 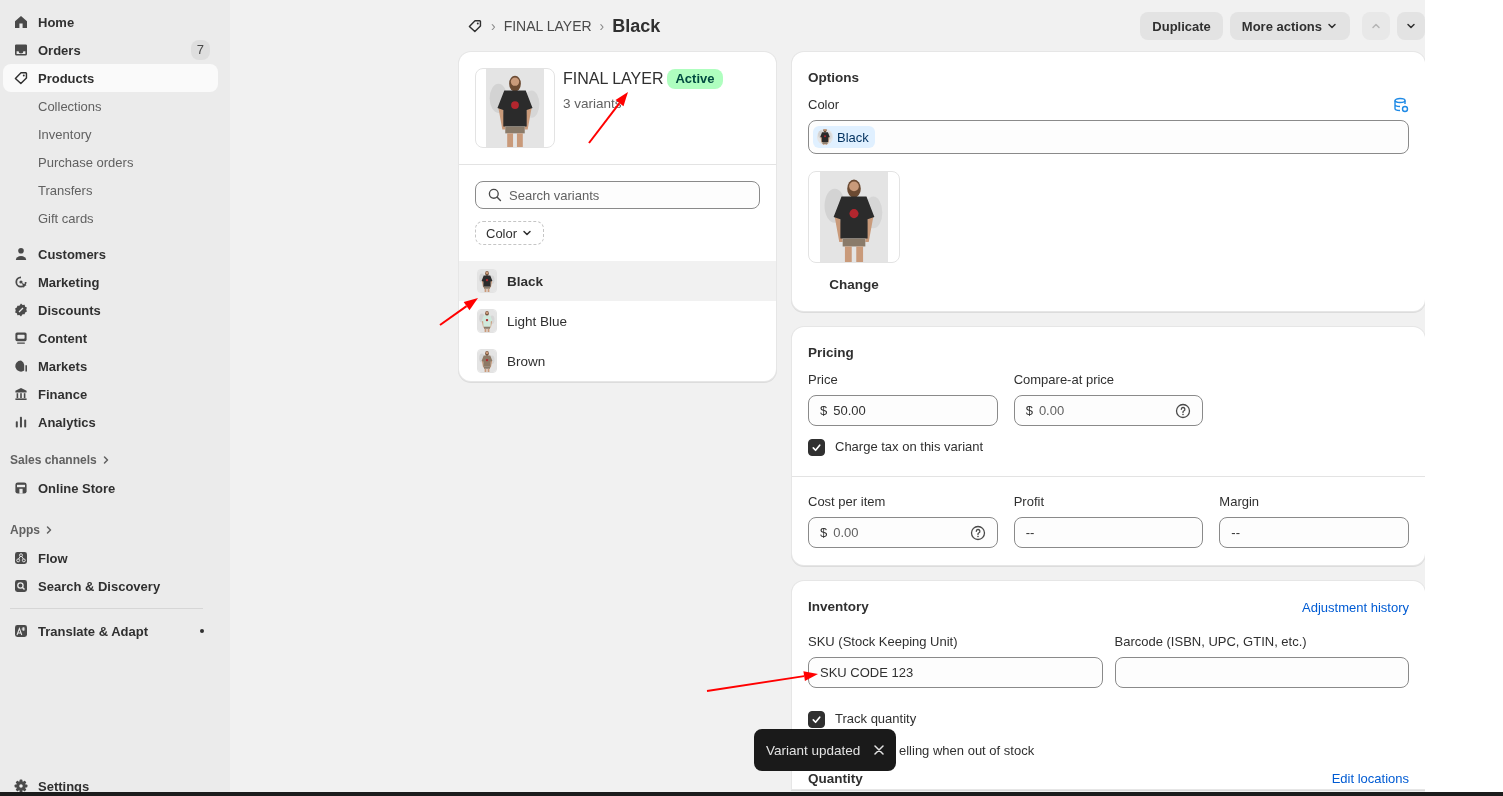 What do you see at coordinates (200, 50) in the screenshot?
I see `count-badge: 7` at bounding box center [200, 50].